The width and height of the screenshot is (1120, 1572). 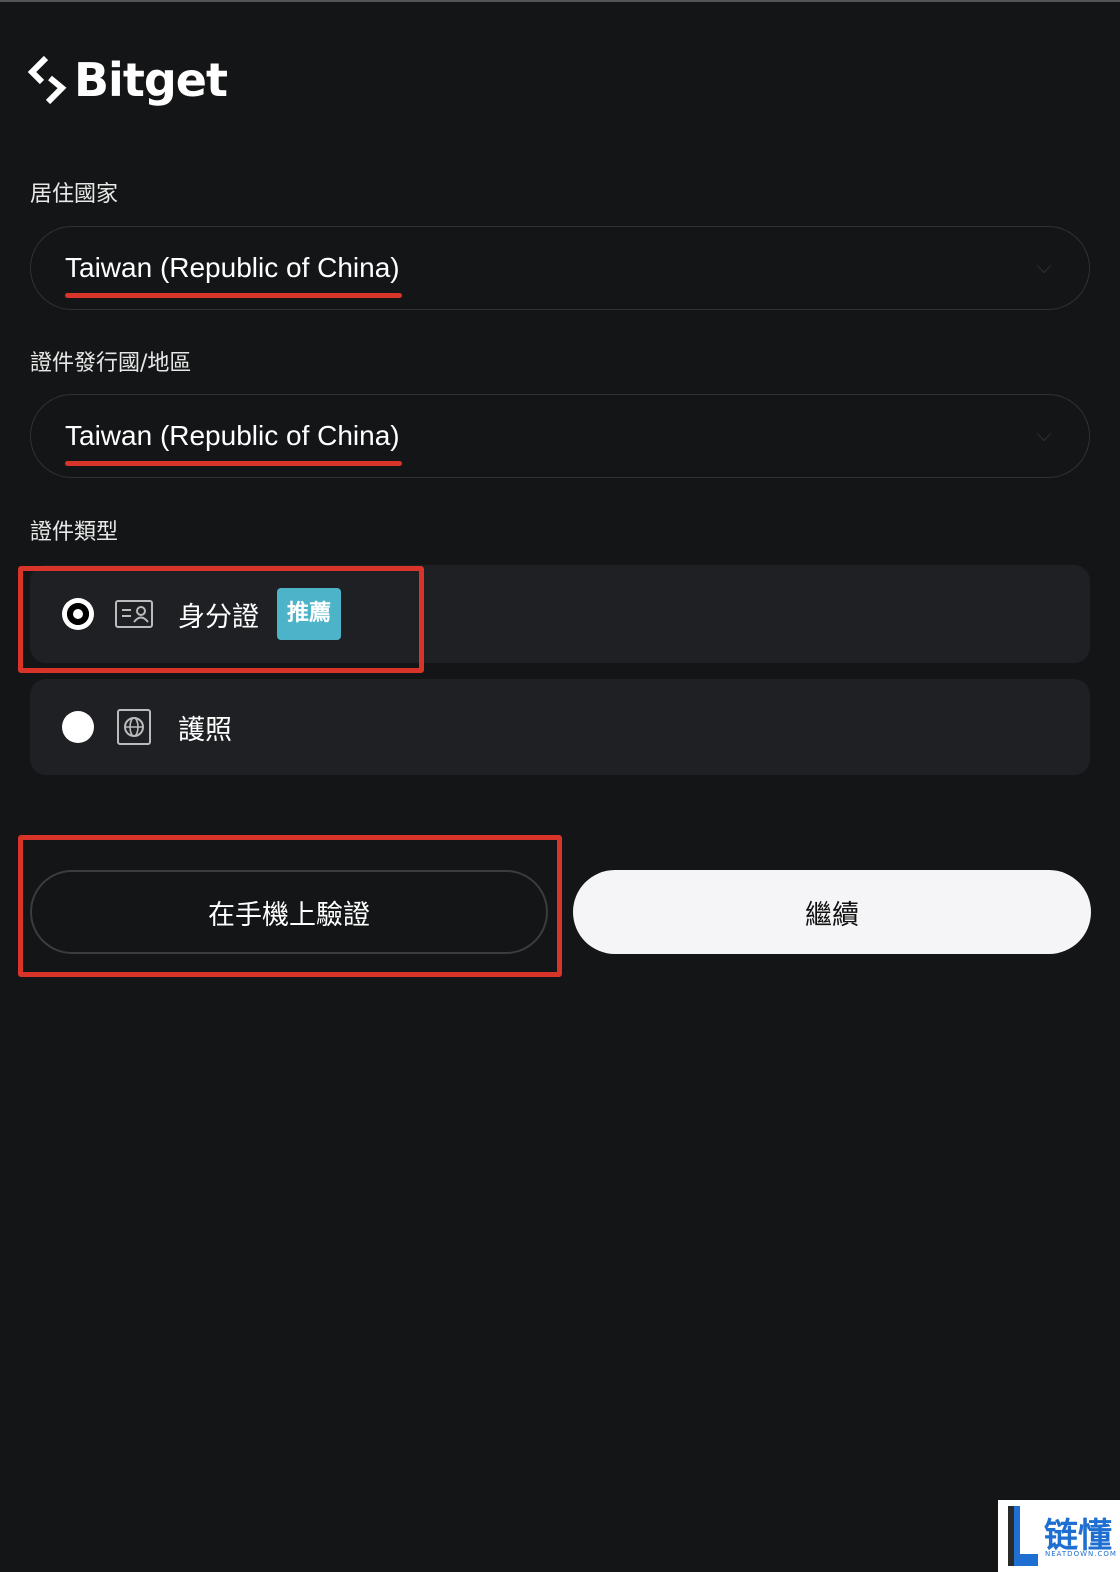 What do you see at coordinates (233, 275) in the screenshot?
I see `residence-value: Taiwan (Republic of China)` at bounding box center [233, 275].